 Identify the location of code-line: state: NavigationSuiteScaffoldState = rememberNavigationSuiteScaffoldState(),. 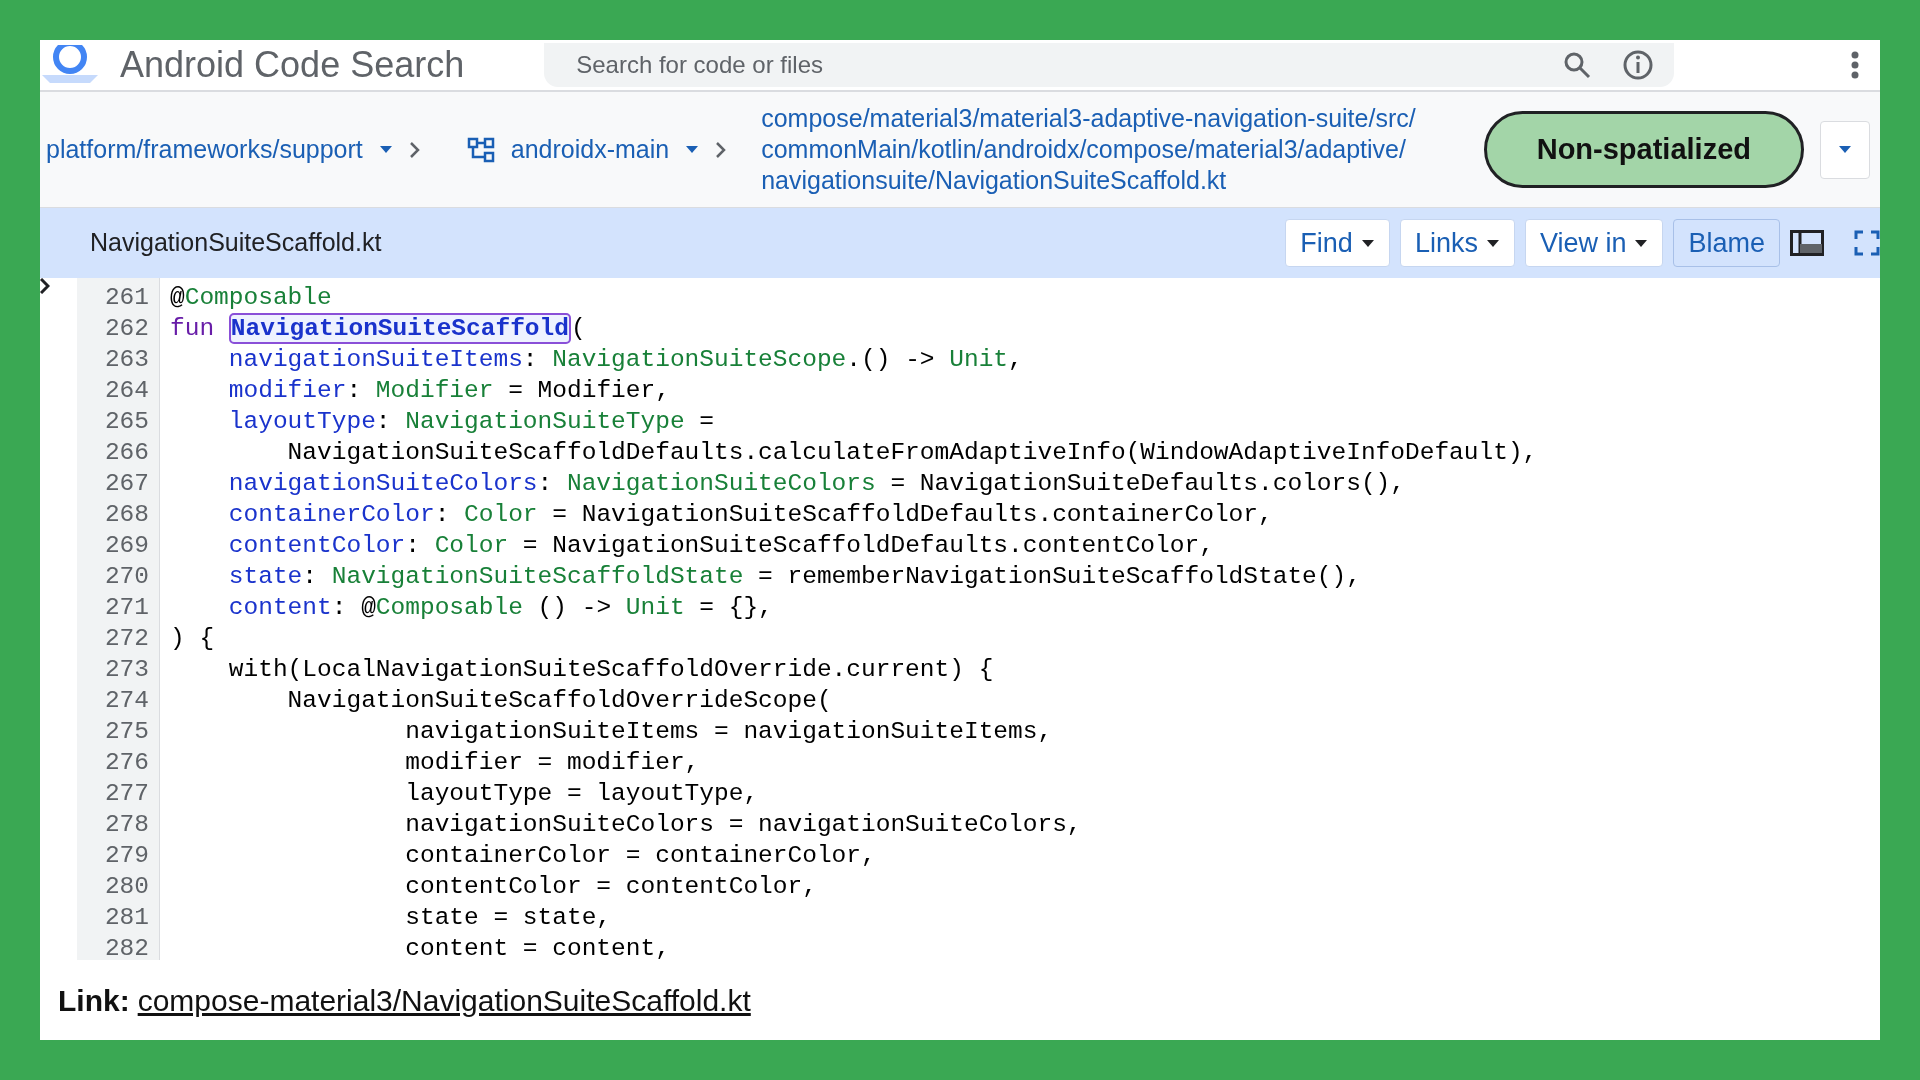
(794, 577).